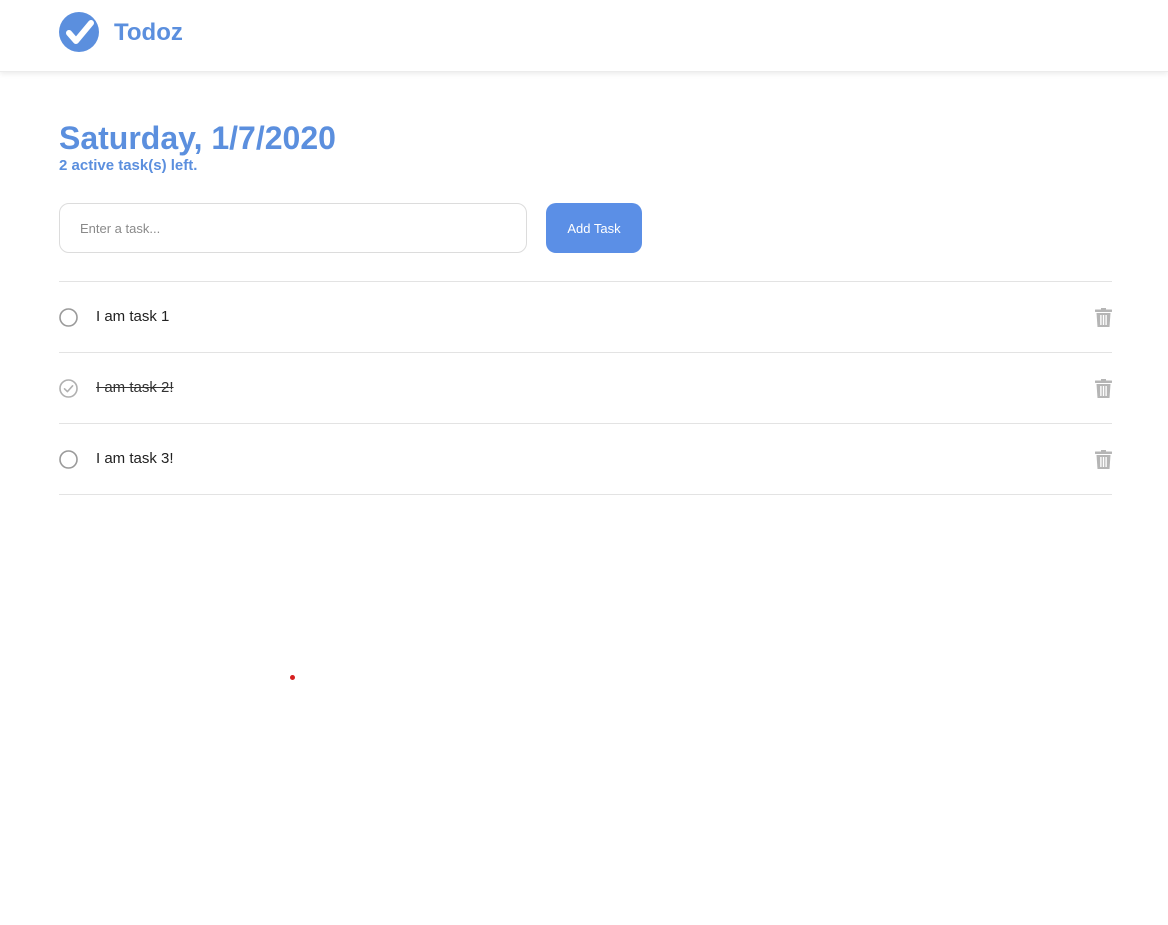  What do you see at coordinates (585, 317) in the screenshot?
I see `task-row: I am task 1` at bounding box center [585, 317].